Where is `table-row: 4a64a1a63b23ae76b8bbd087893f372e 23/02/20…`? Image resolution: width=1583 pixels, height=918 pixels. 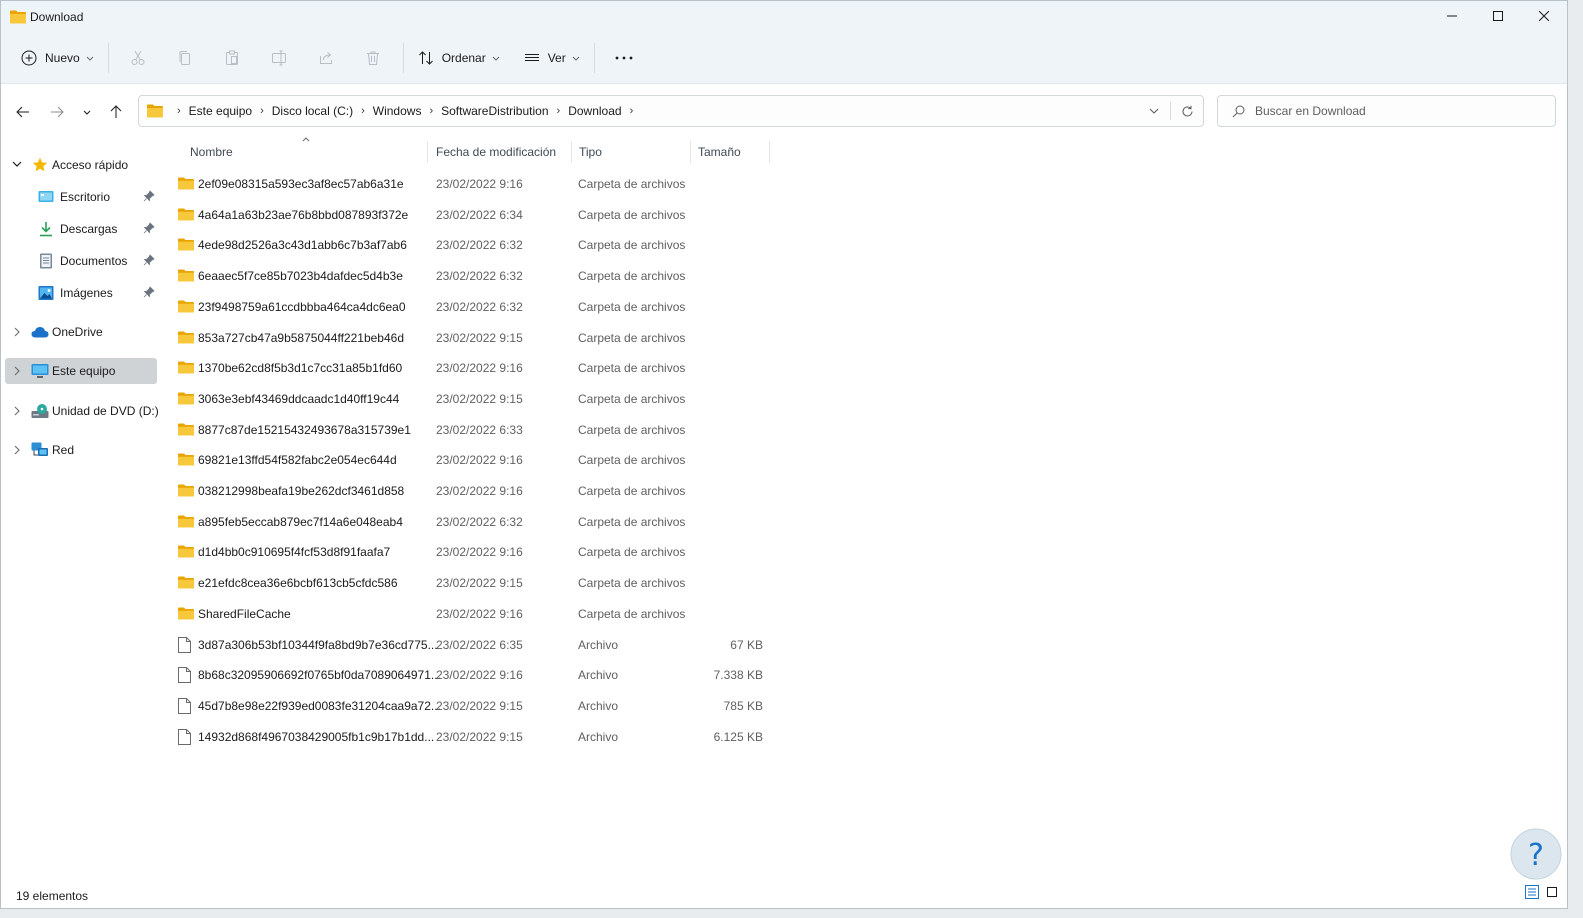 table-row: 4a64a1a63b23ae76b8bbd087893f372e 23/02/20… is located at coordinates (471, 215).